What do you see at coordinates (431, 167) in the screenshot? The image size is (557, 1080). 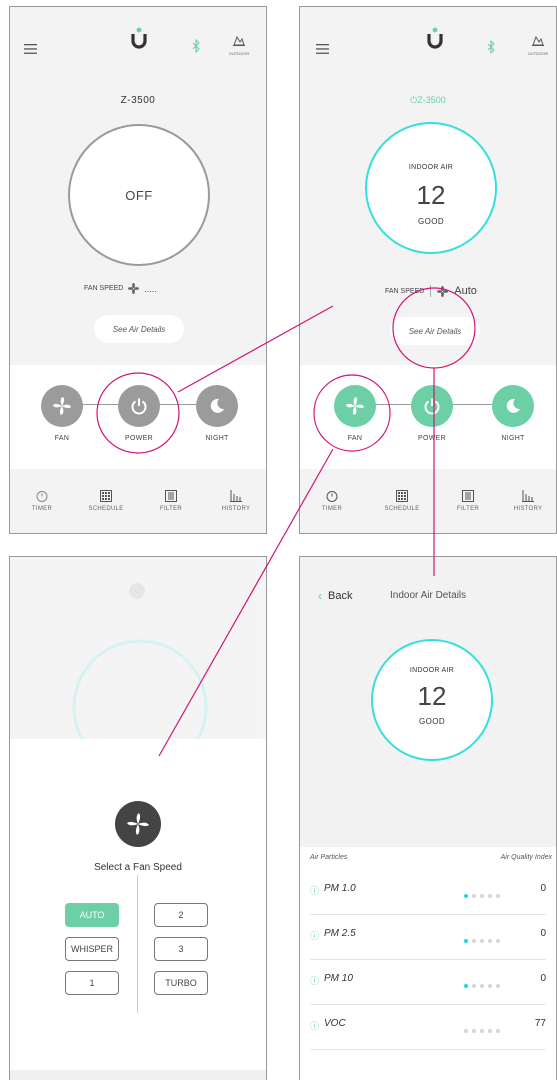 I see `indoor-label: INDOOR AIR` at bounding box center [431, 167].